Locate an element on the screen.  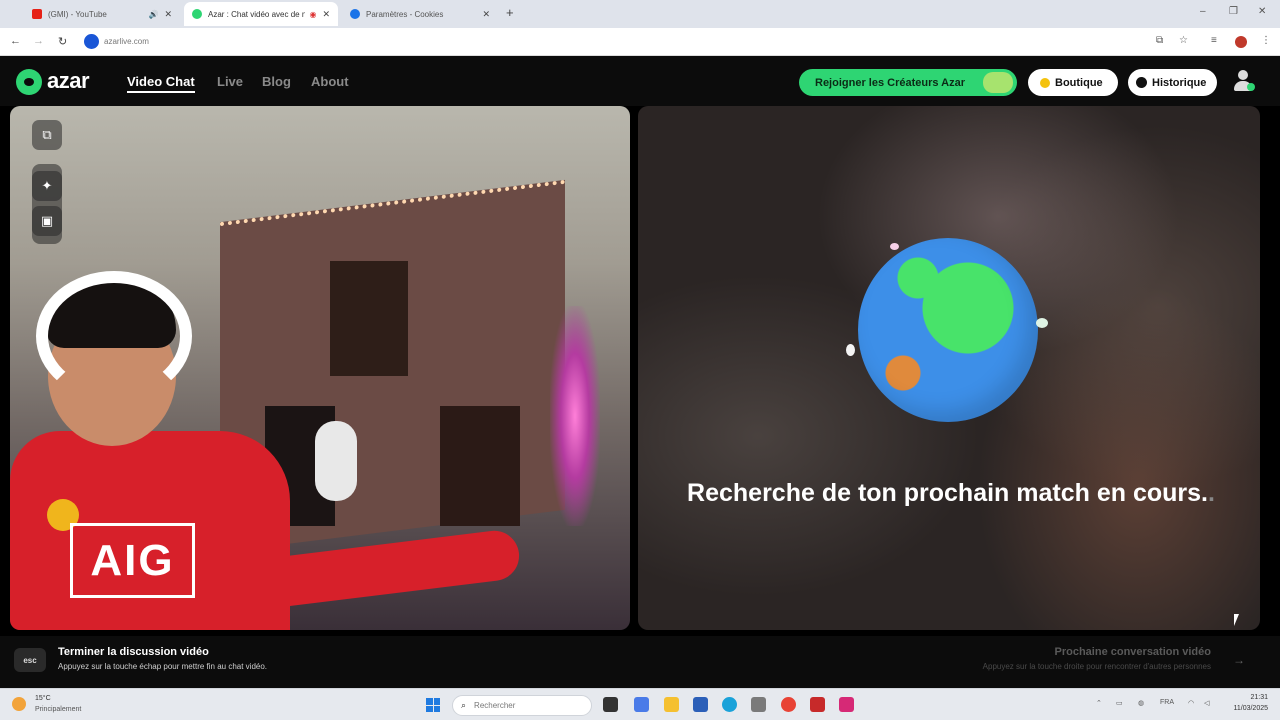
globe-icon is located at coordinates (948, 330).